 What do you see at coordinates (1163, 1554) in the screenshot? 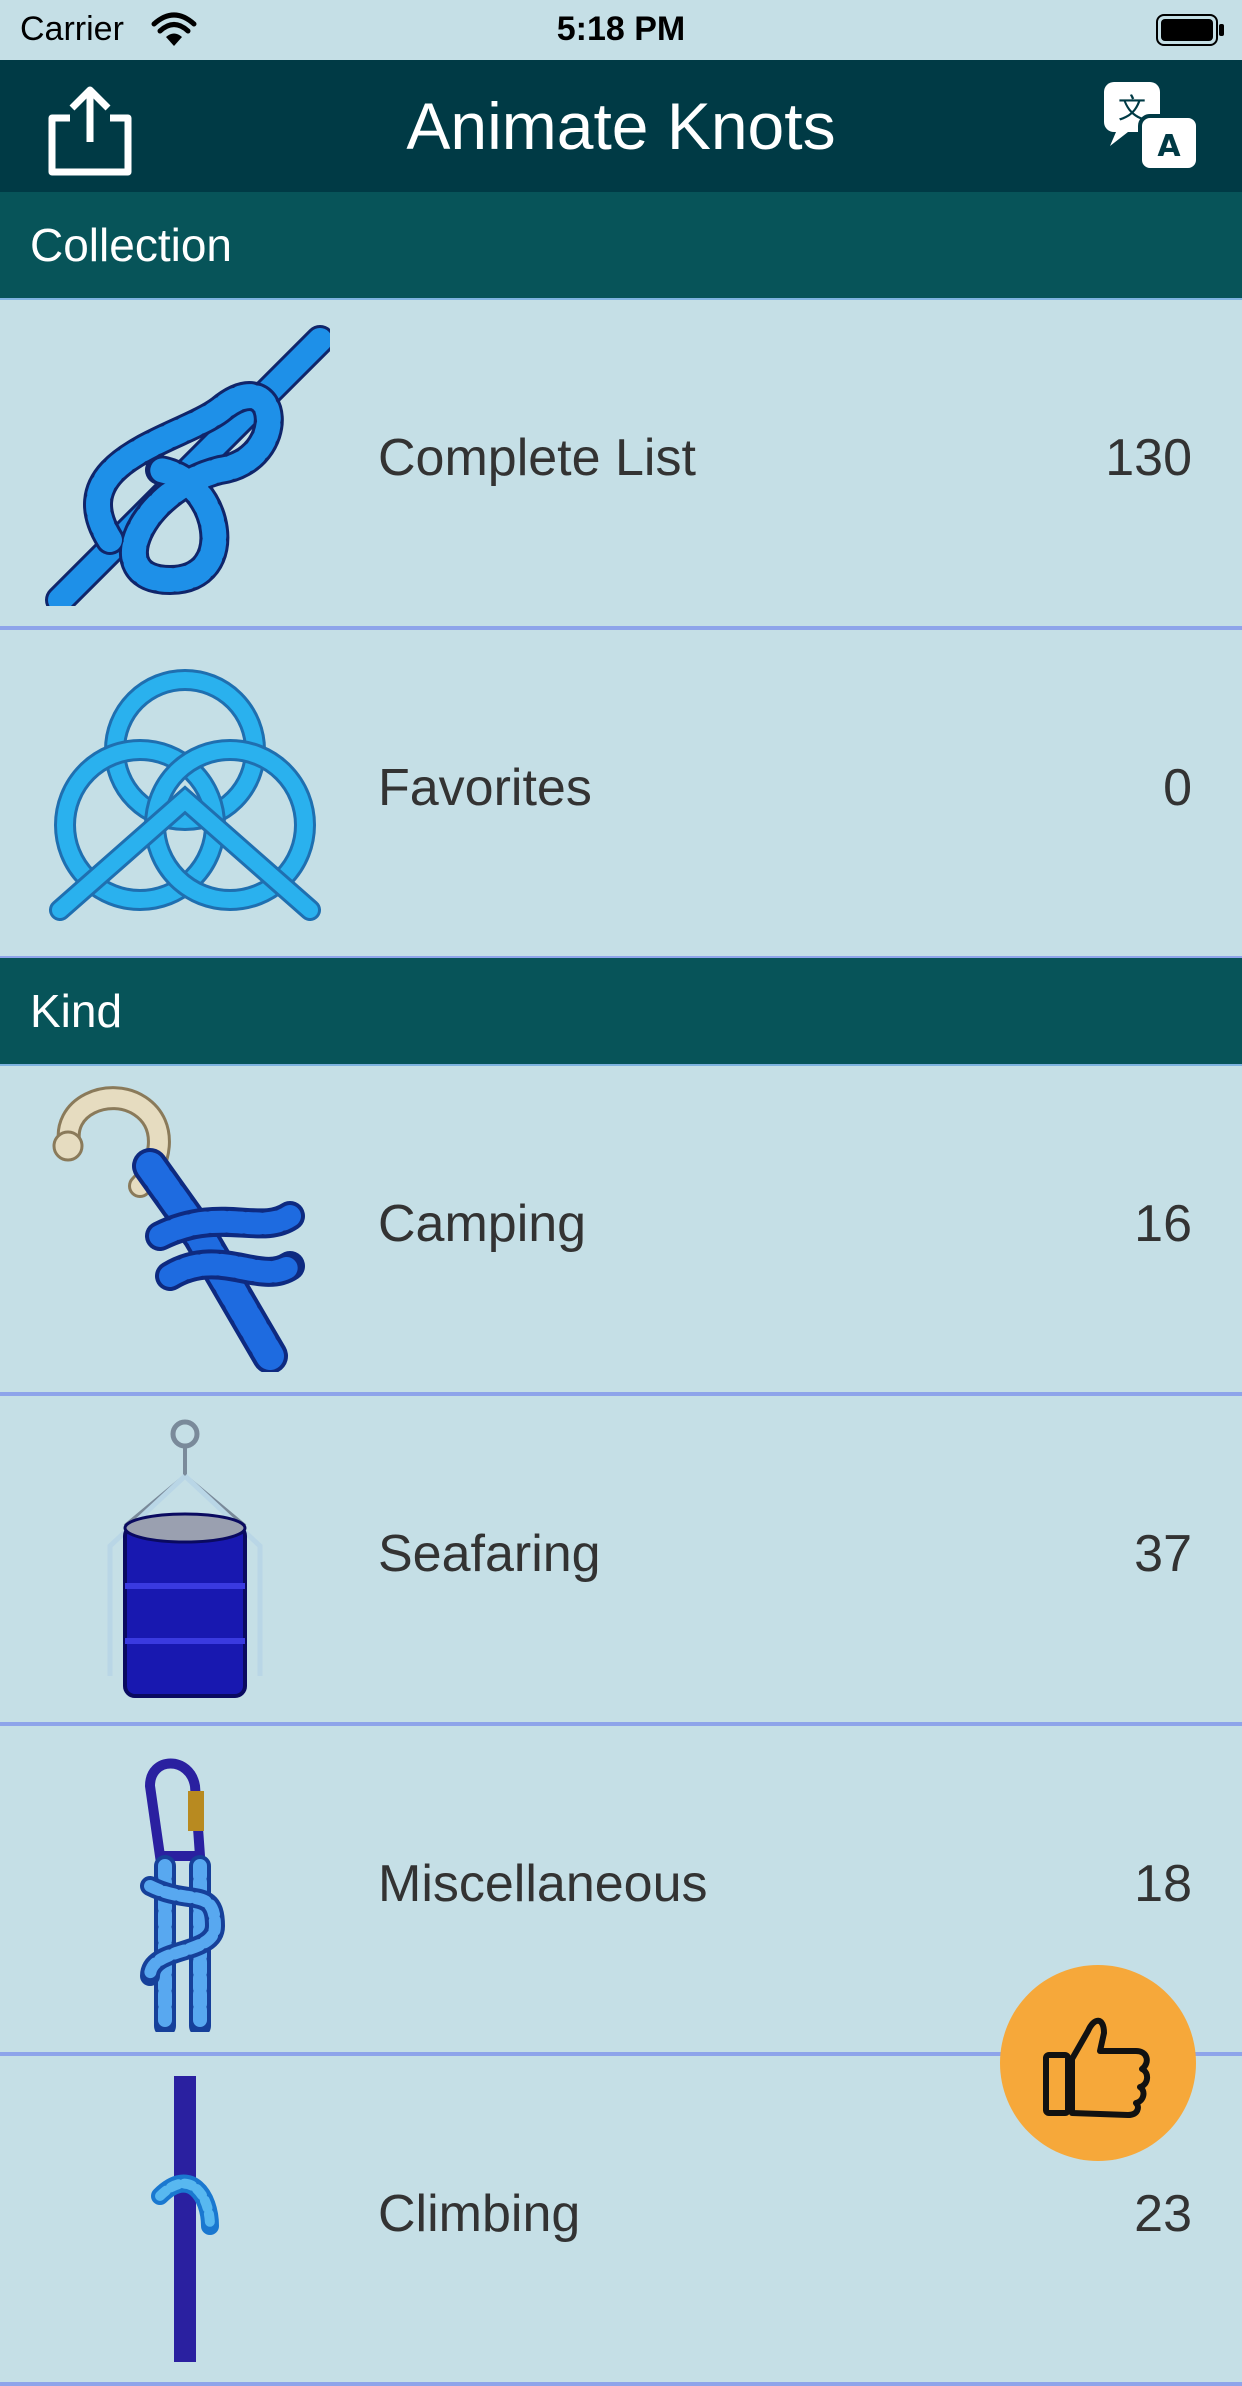
I see `item-count: 37` at bounding box center [1163, 1554].